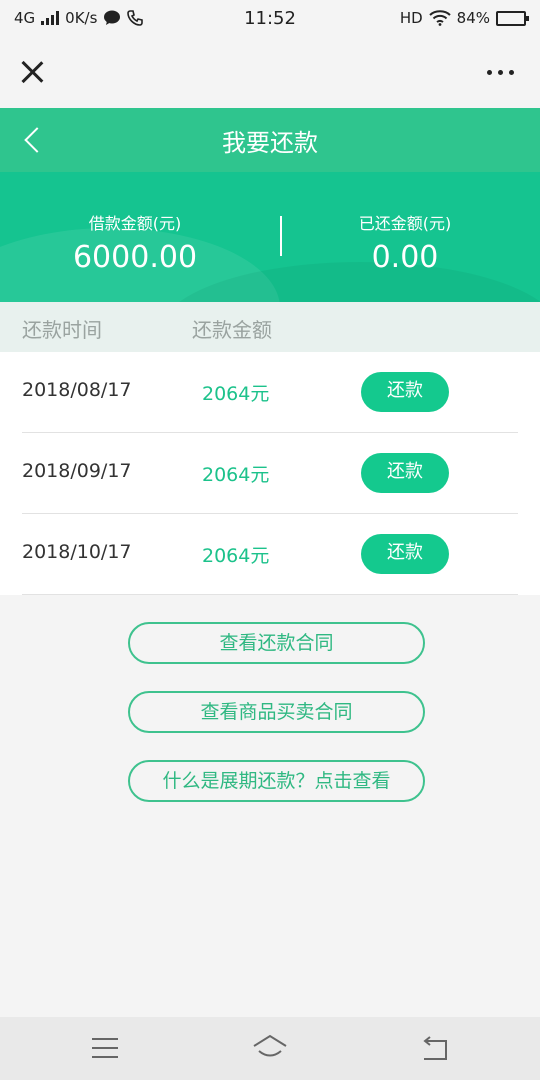 This screenshot has height=1080, width=540. What do you see at coordinates (512, 18) in the screenshot?
I see `battery-icon` at bounding box center [512, 18].